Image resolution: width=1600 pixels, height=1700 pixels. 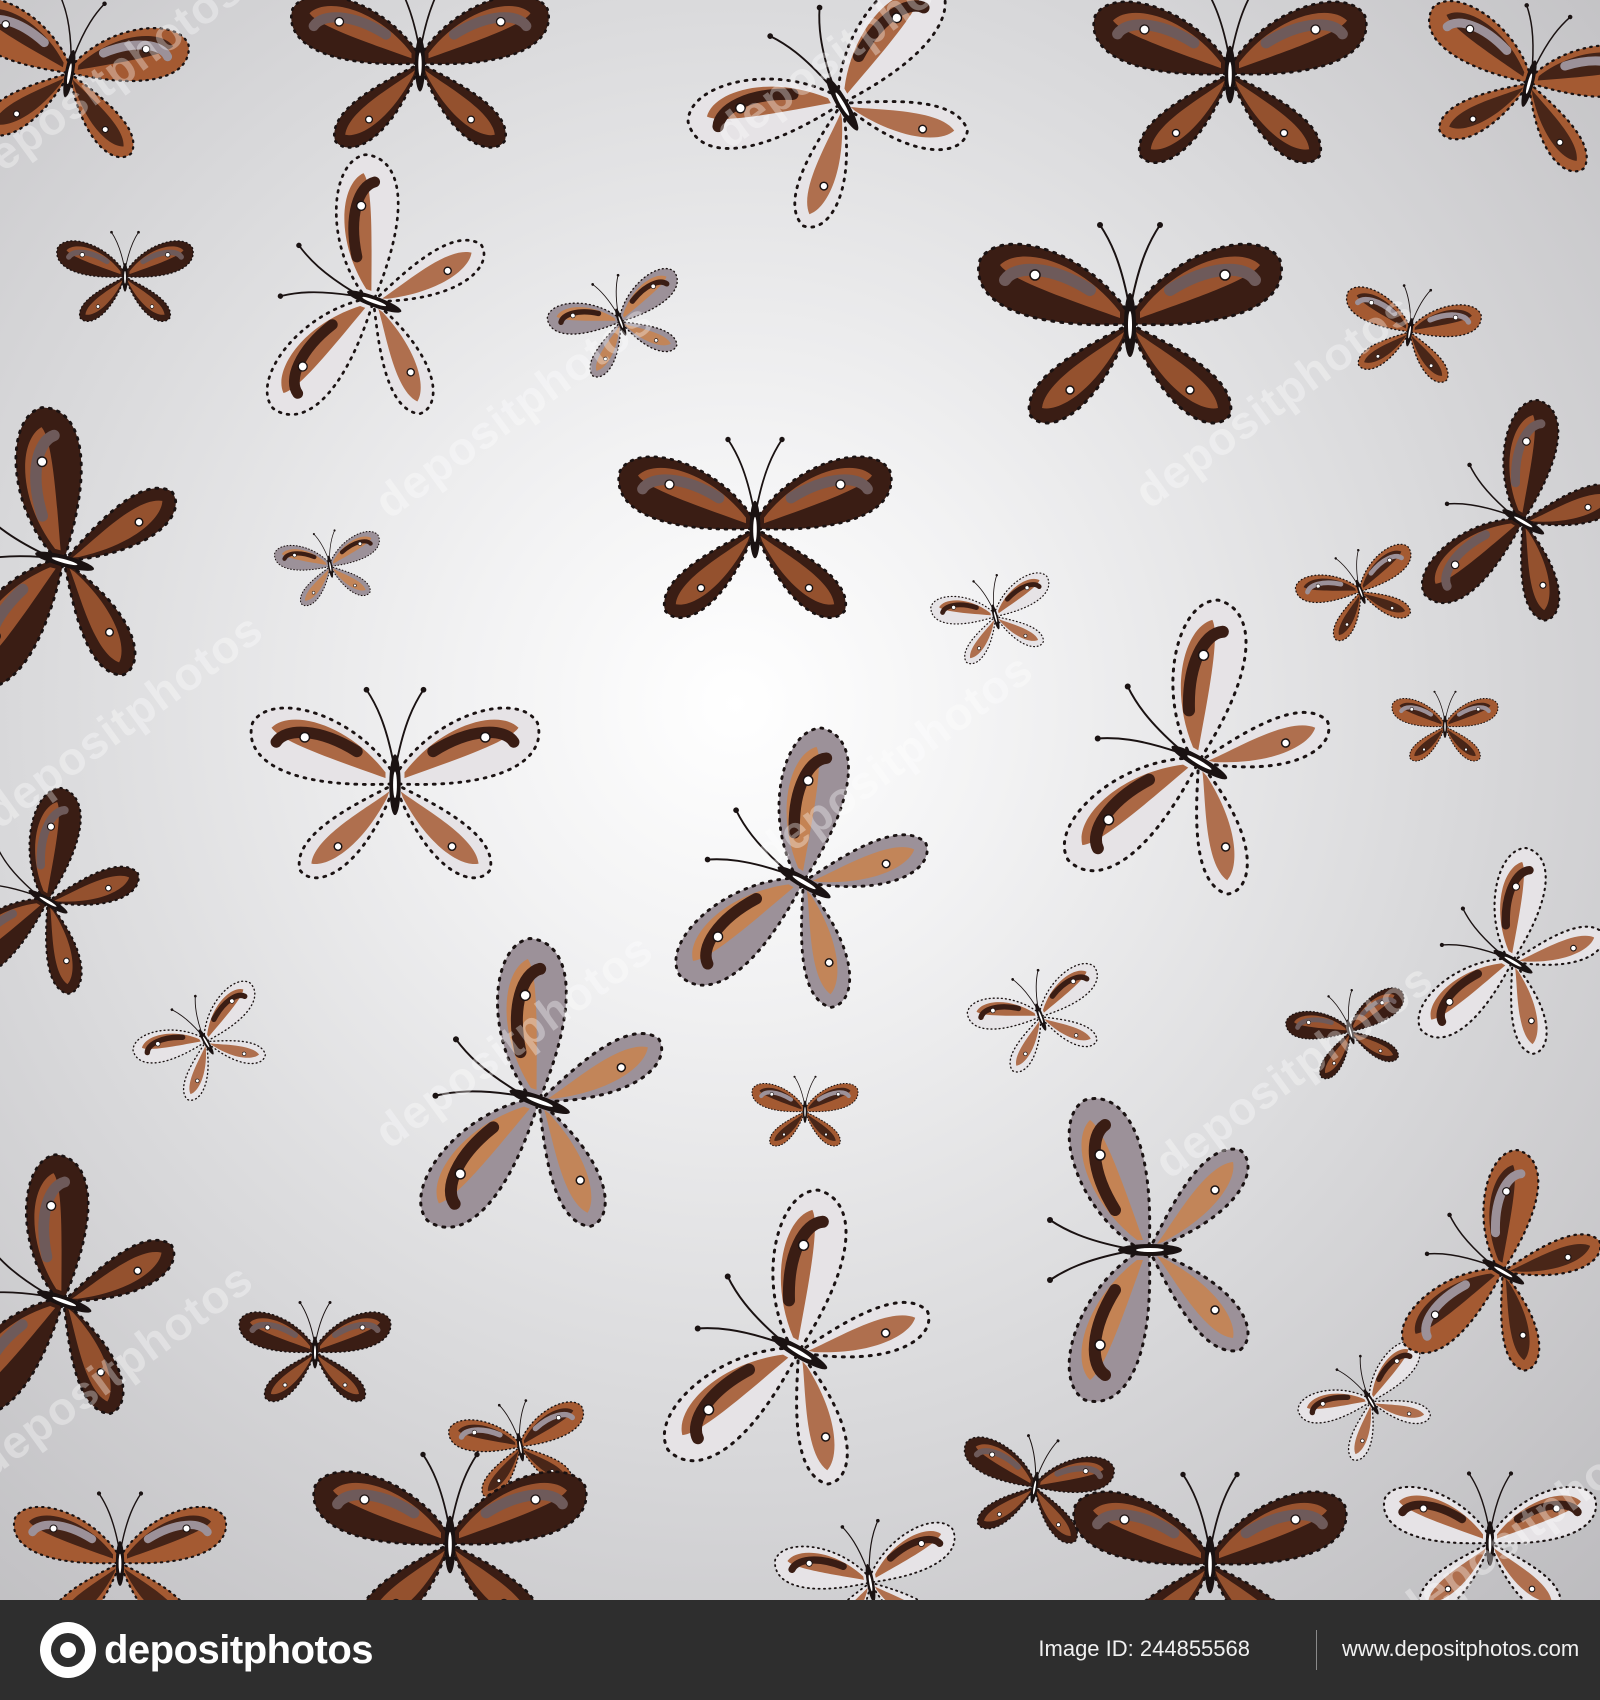 What do you see at coordinates (1460, 1649) in the screenshot?
I see `site-url-link: www.depositphotos.com` at bounding box center [1460, 1649].